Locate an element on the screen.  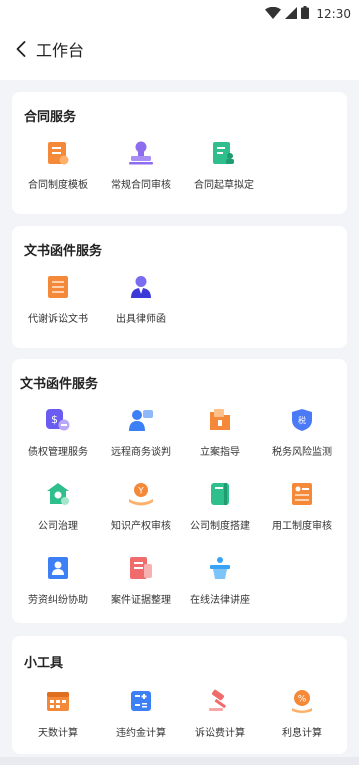
tool-item-label: 诉讼费计算 is located at coordinates (220, 733).